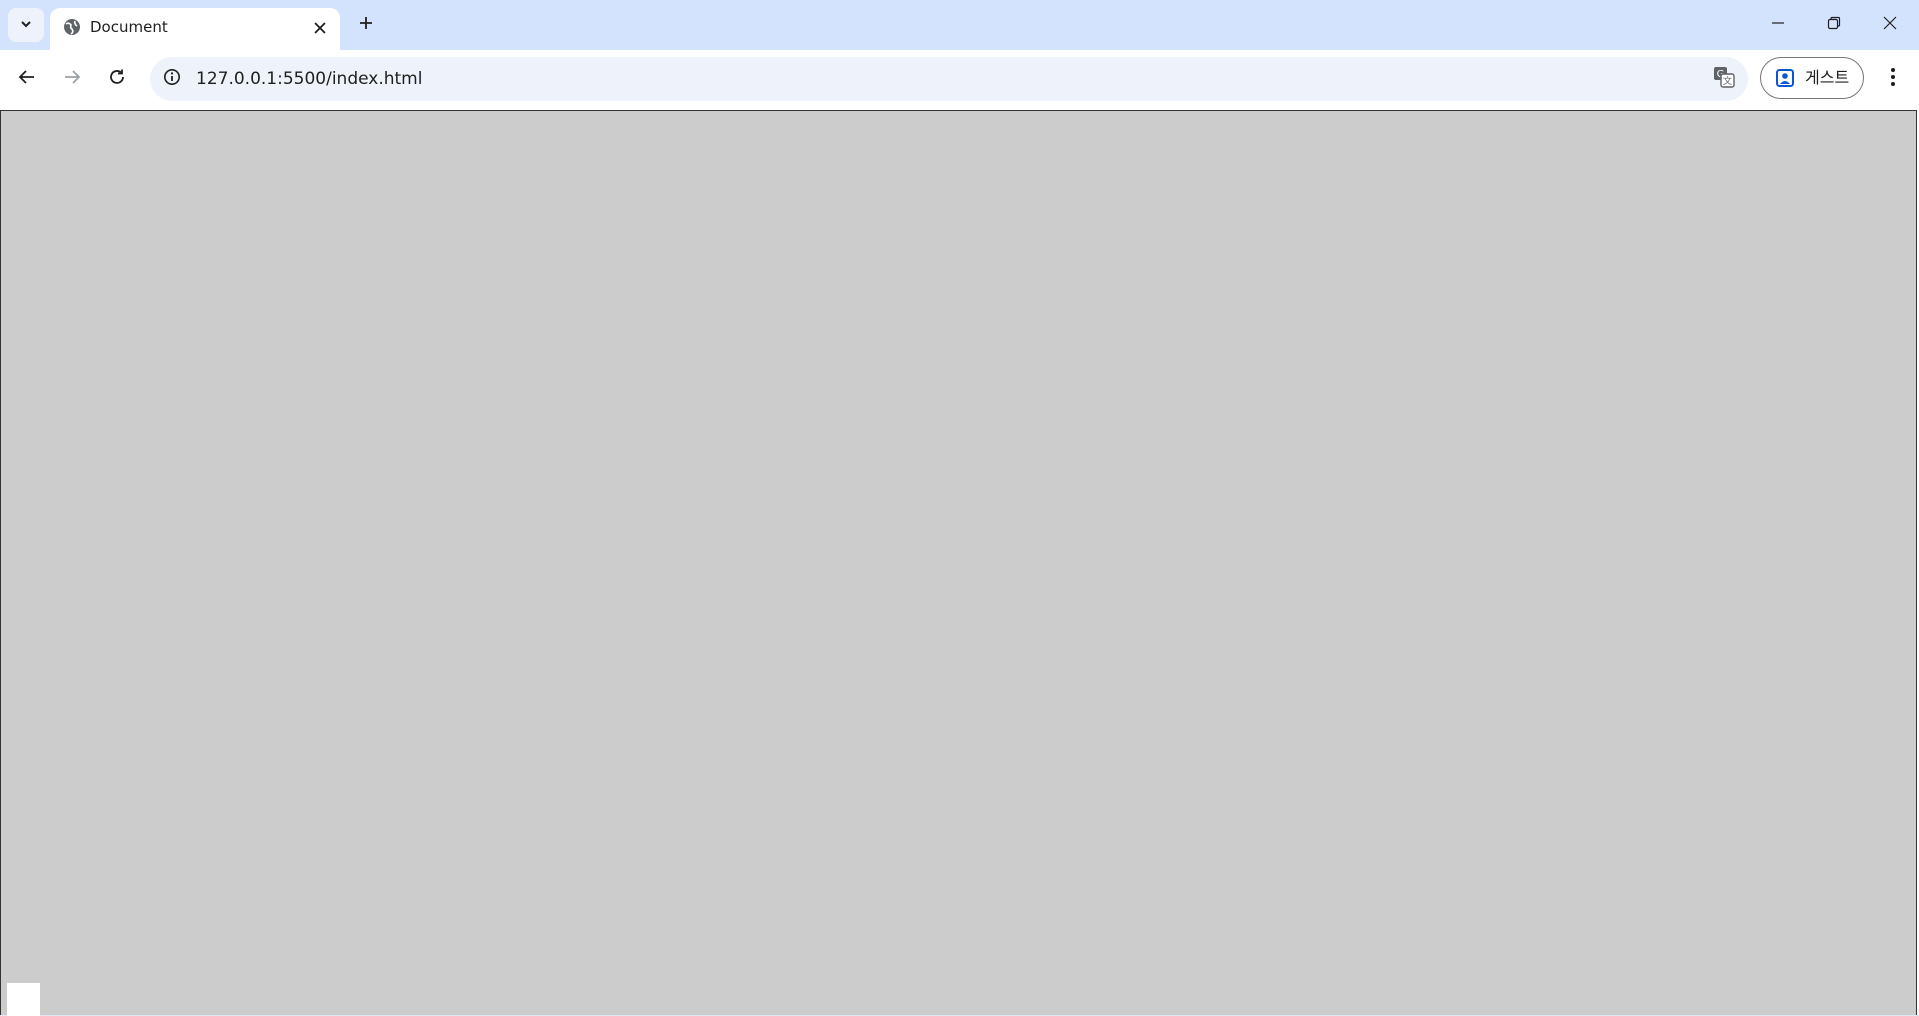 The width and height of the screenshot is (1919, 1016). I want to click on minimize-button, so click(1778, 24).